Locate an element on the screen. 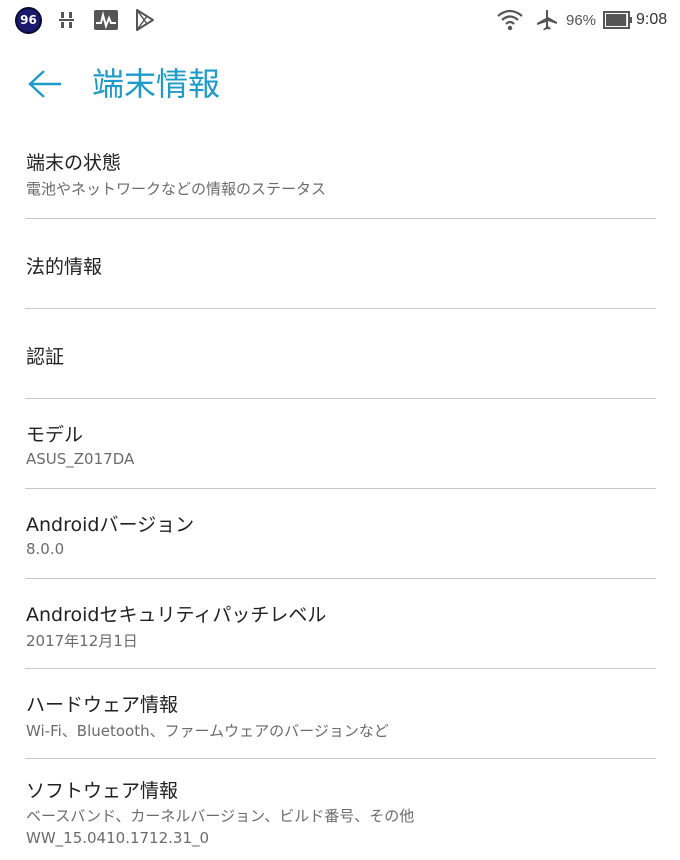  item-subtitle: ベースバンド、カーネルバージョン、ビルド番号、その他 is located at coordinates (220, 816).